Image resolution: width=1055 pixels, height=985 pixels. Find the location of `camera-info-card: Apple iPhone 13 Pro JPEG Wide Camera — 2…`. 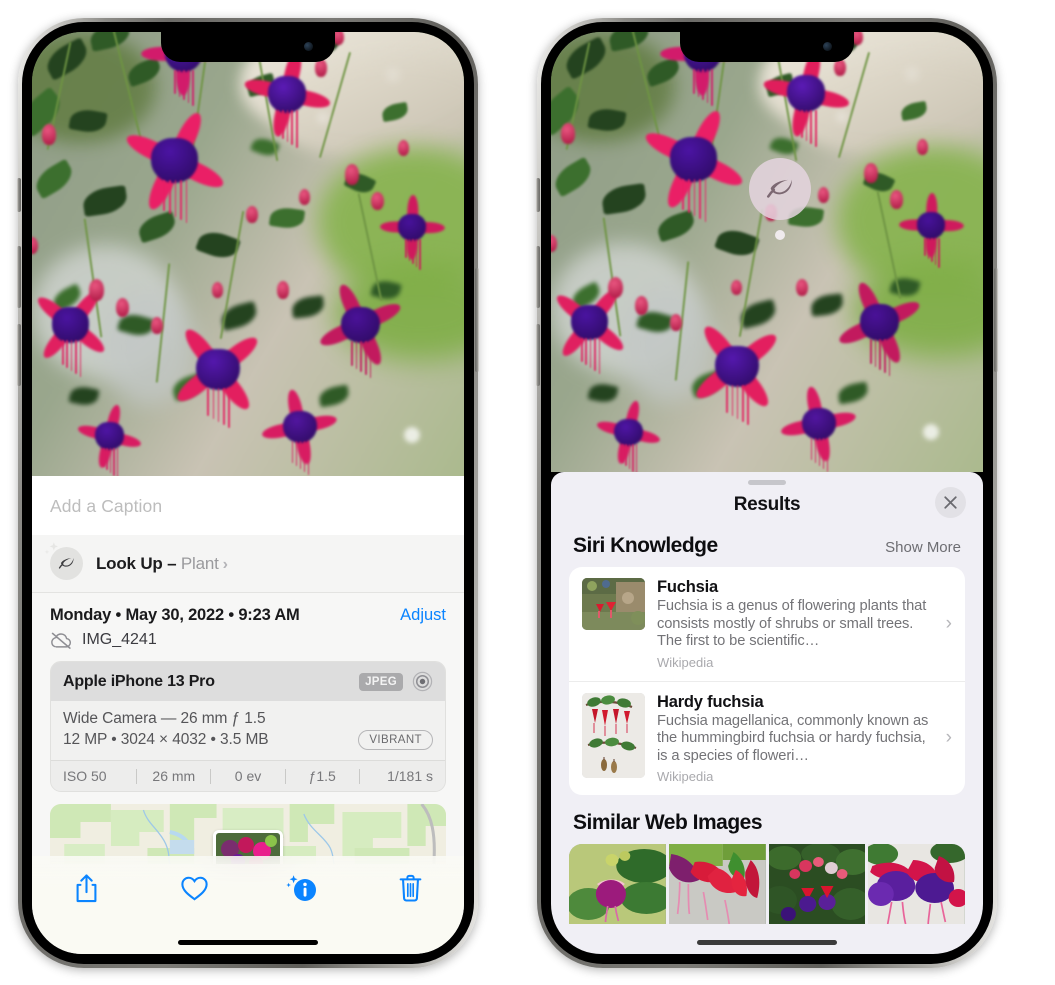

camera-info-card: Apple iPhone 13 Pro JPEG Wide Camera — 2… is located at coordinates (248, 726).